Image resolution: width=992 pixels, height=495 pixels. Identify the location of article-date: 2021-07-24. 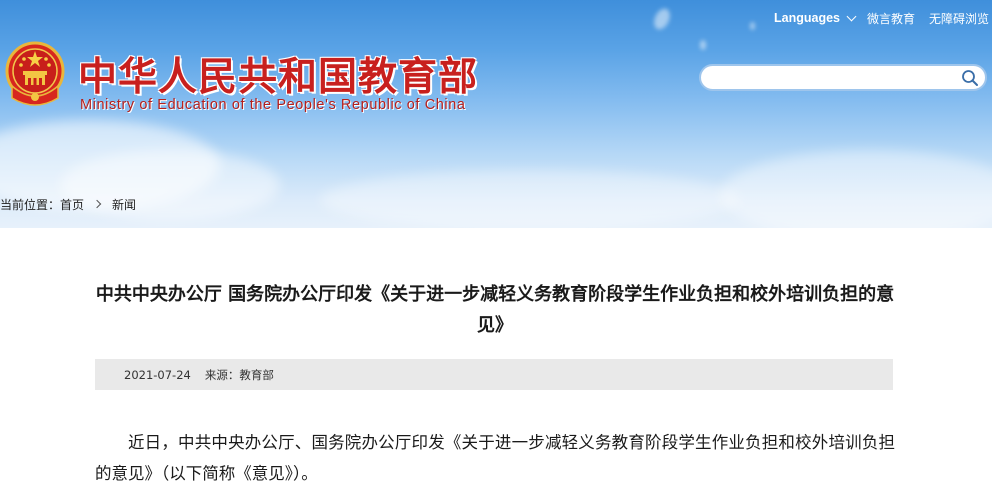
(157, 374).